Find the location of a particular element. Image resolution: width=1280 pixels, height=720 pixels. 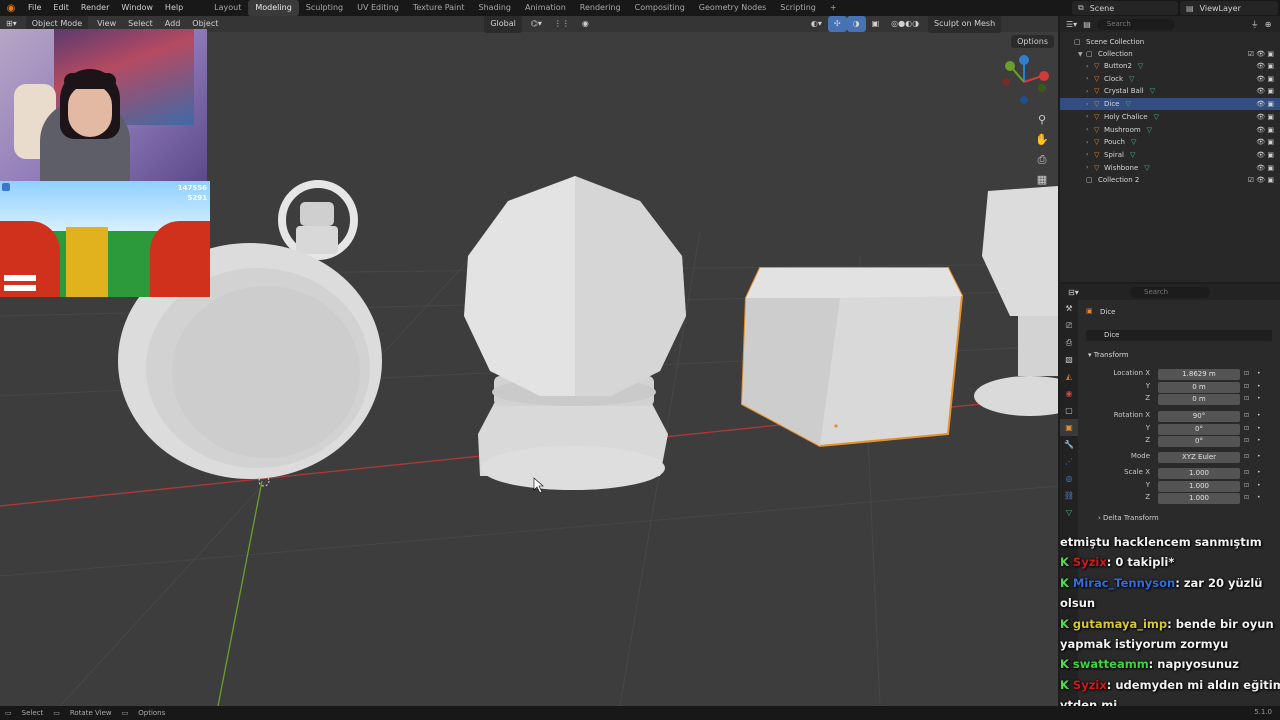

camera-icon: ⎙ is located at coordinates (1042, 160).